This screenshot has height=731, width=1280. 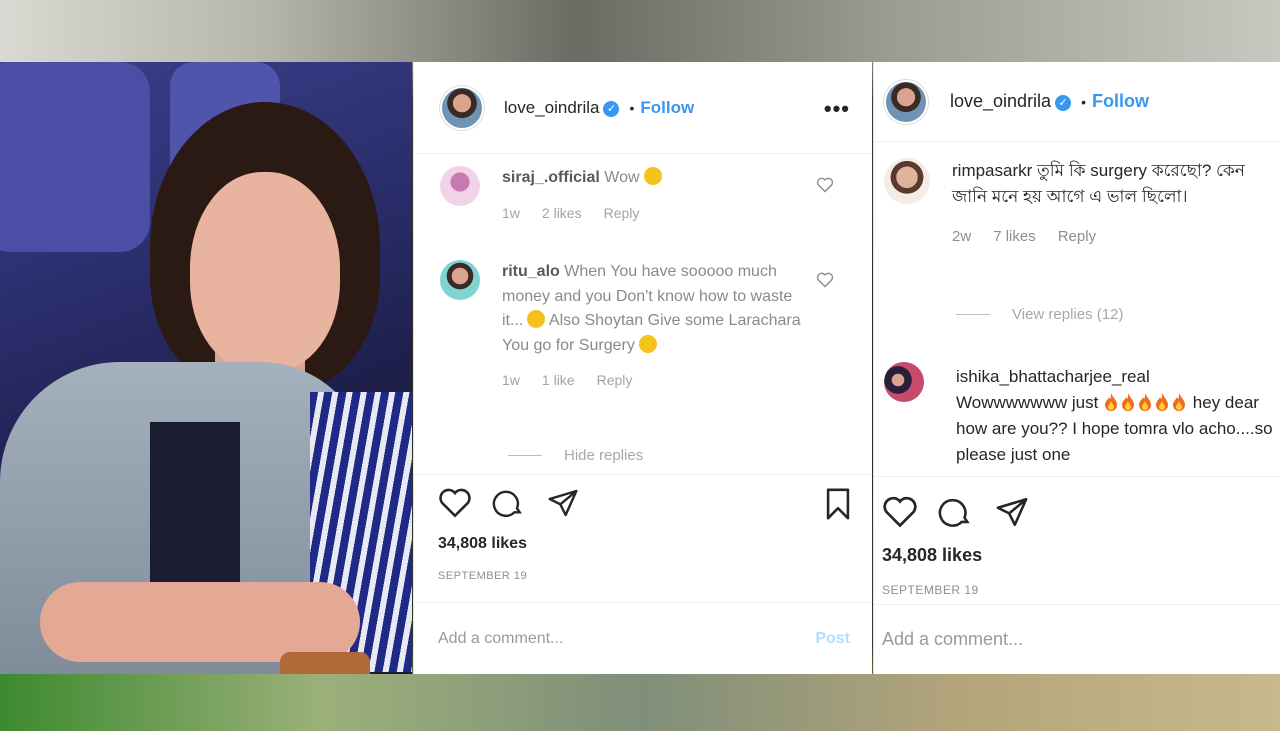 I want to click on background-blur-bottom, so click(x=640, y=702).